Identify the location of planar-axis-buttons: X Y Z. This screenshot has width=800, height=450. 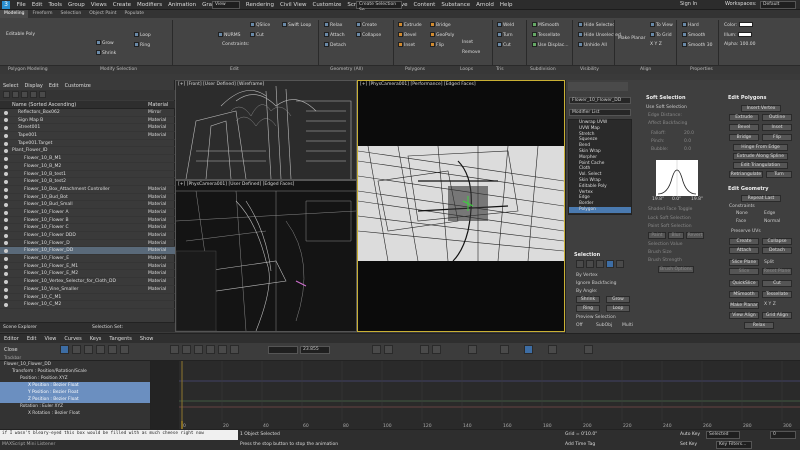
(770, 304).